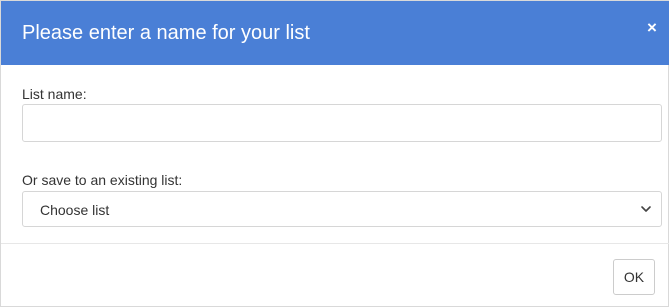  I want to click on ok-button: OK, so click(634, 277).